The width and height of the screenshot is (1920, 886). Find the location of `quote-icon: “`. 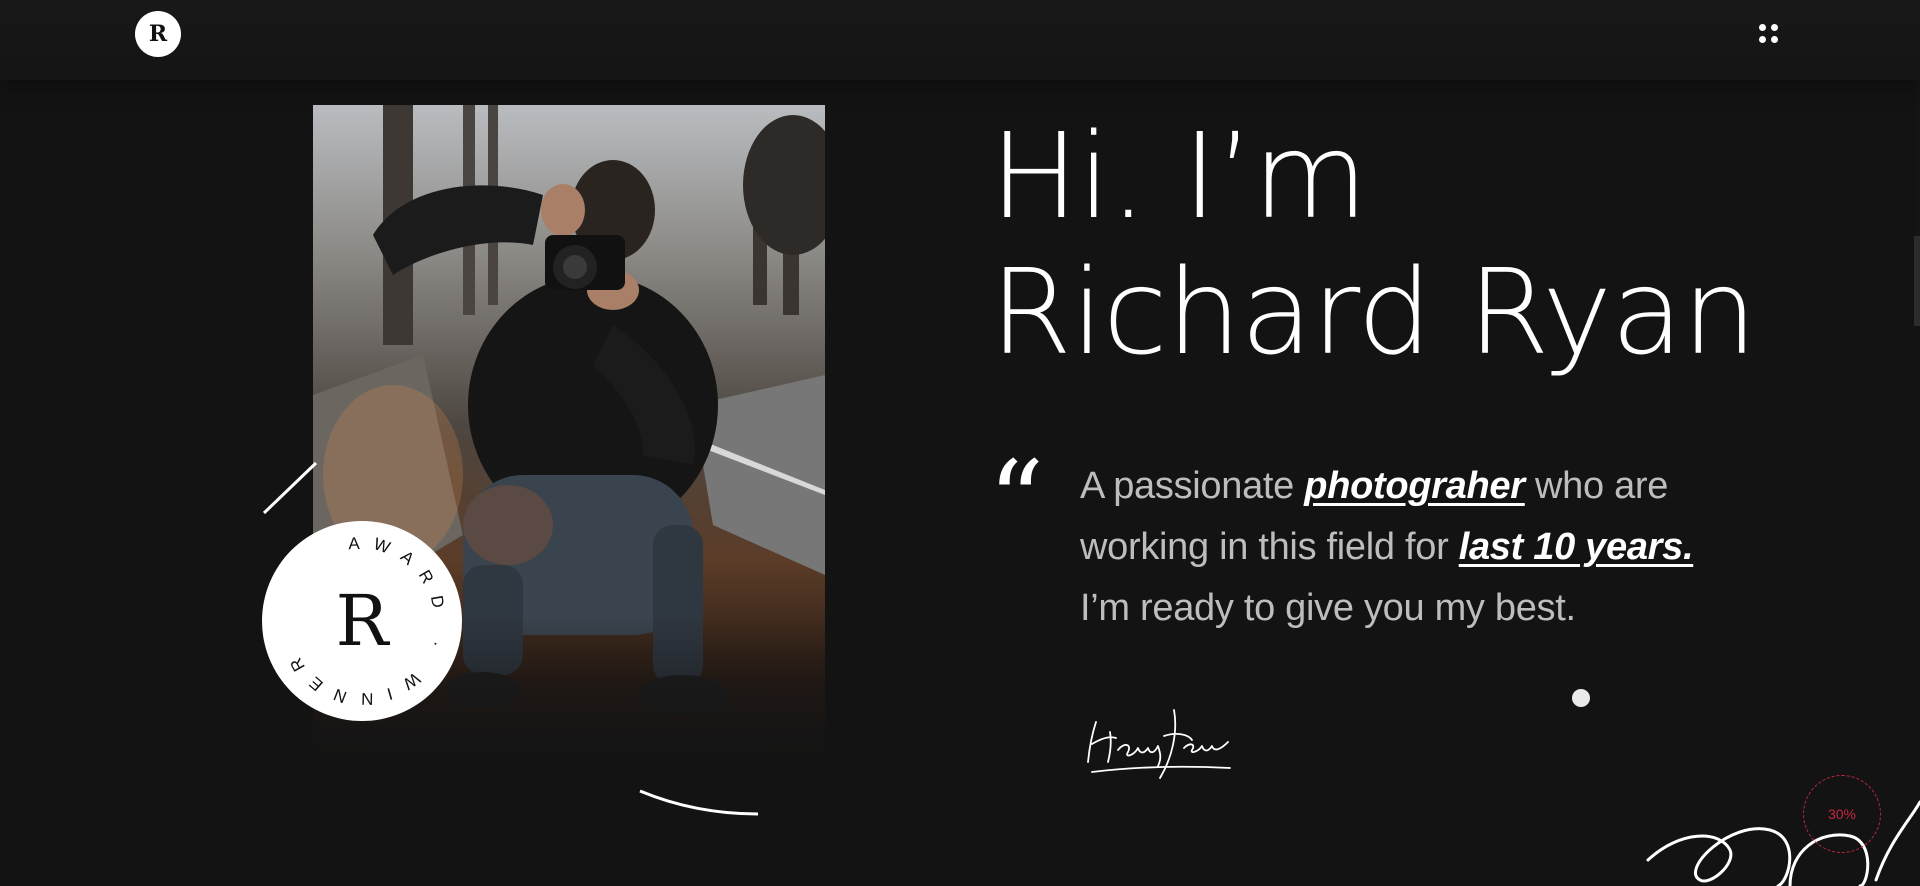

quote-icon: “ is located at coordinates (1016, 501).